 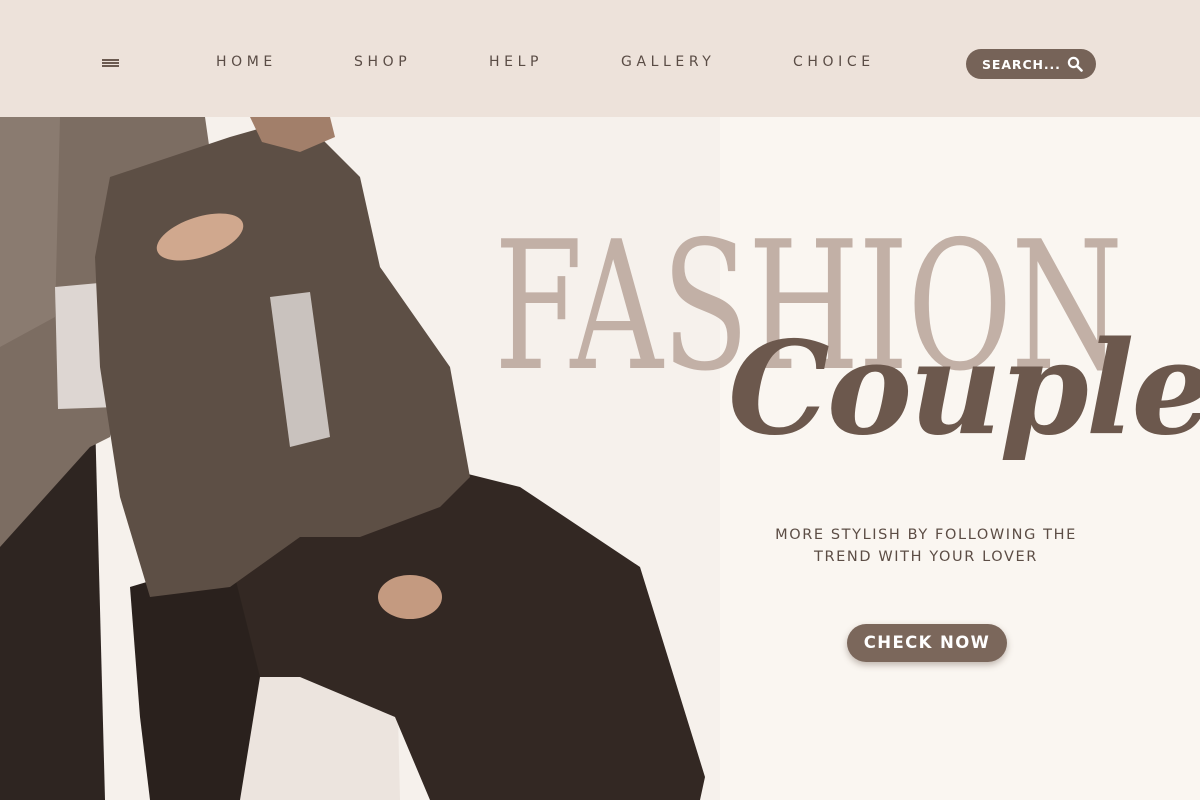 What do you see at coordinates (382, 62) in the screenshot?
I see `nav-link-shop: SHOP` at bounding box center [382, 62].